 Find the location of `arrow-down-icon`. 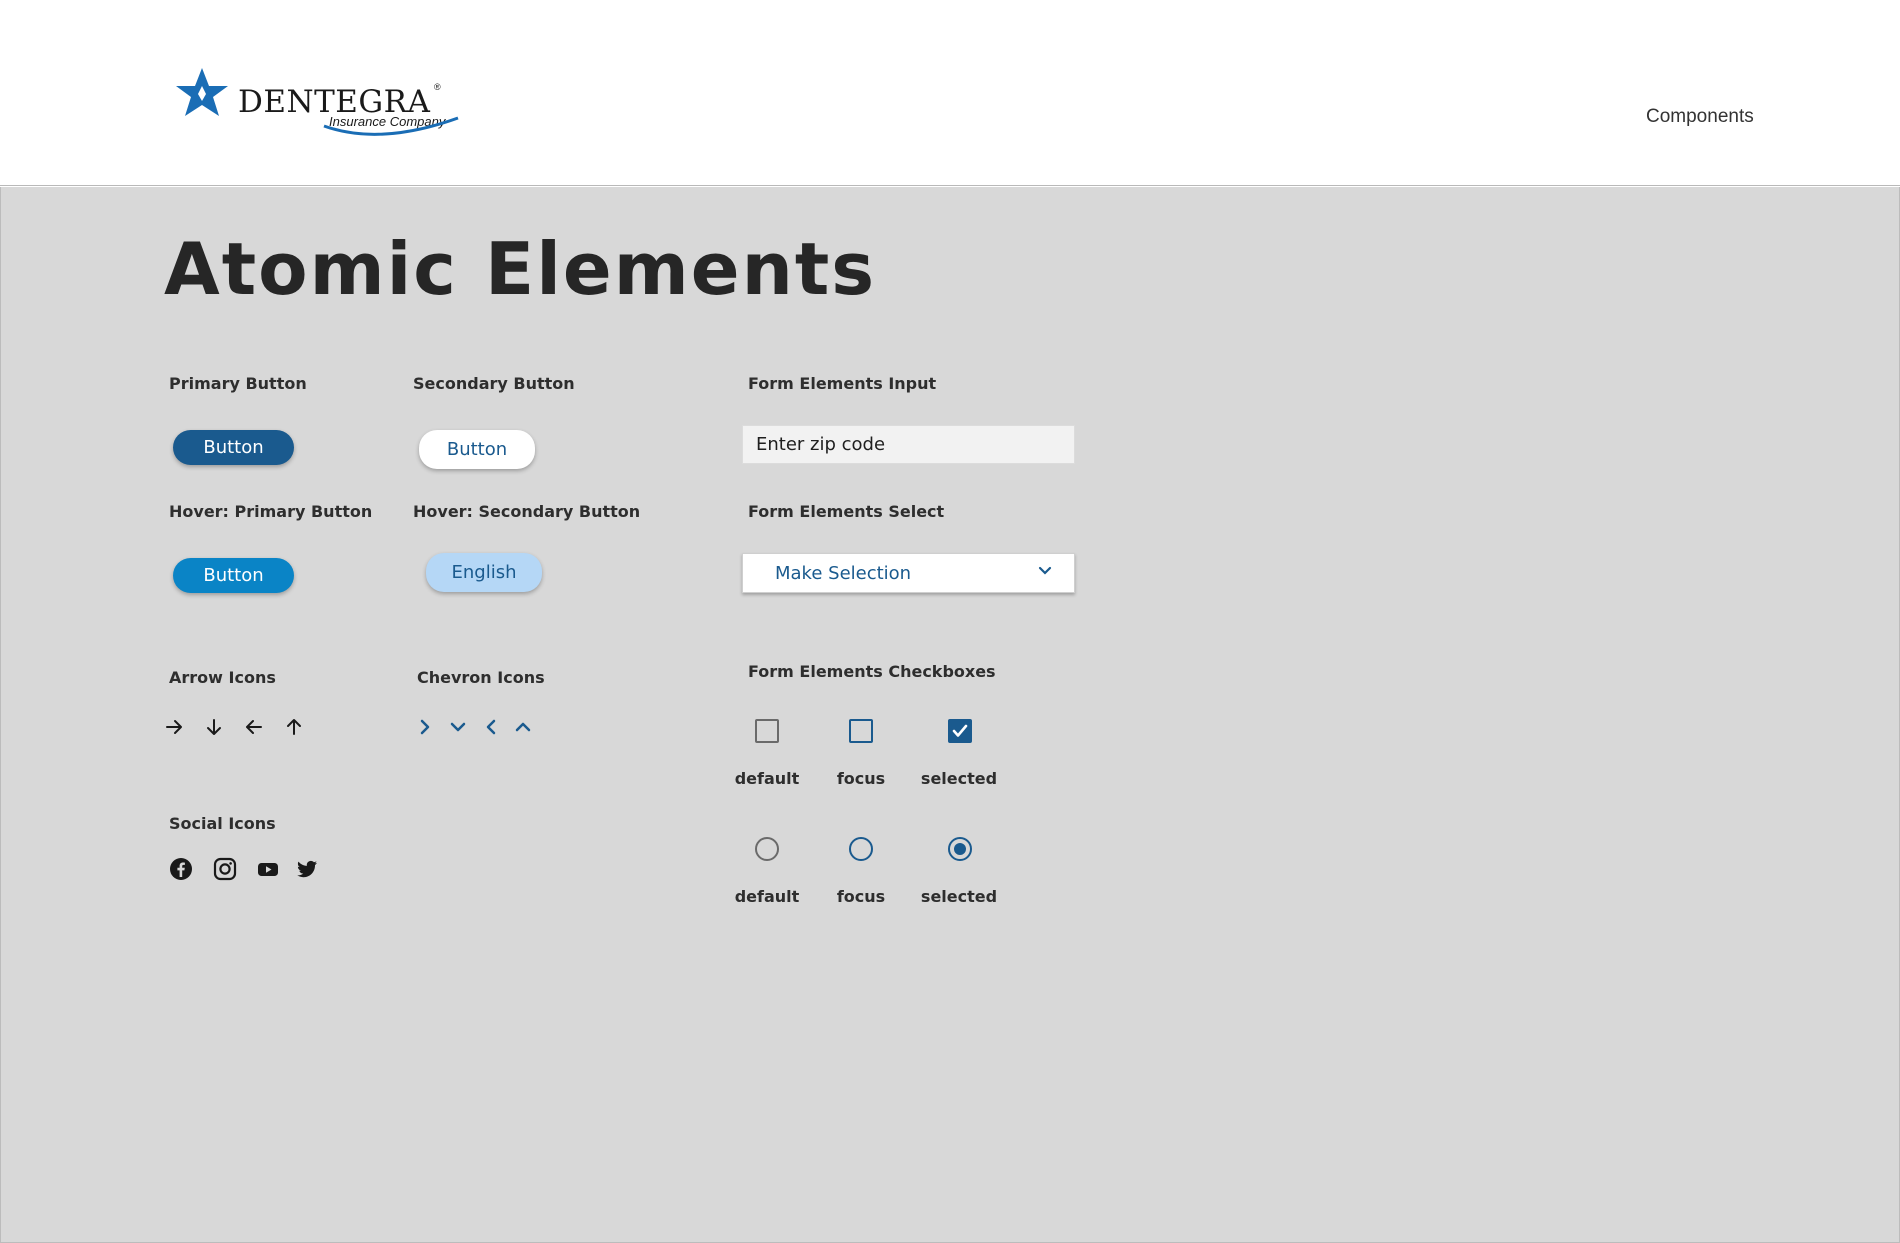

arrow-down-icon is located at coordinates (214, 727).